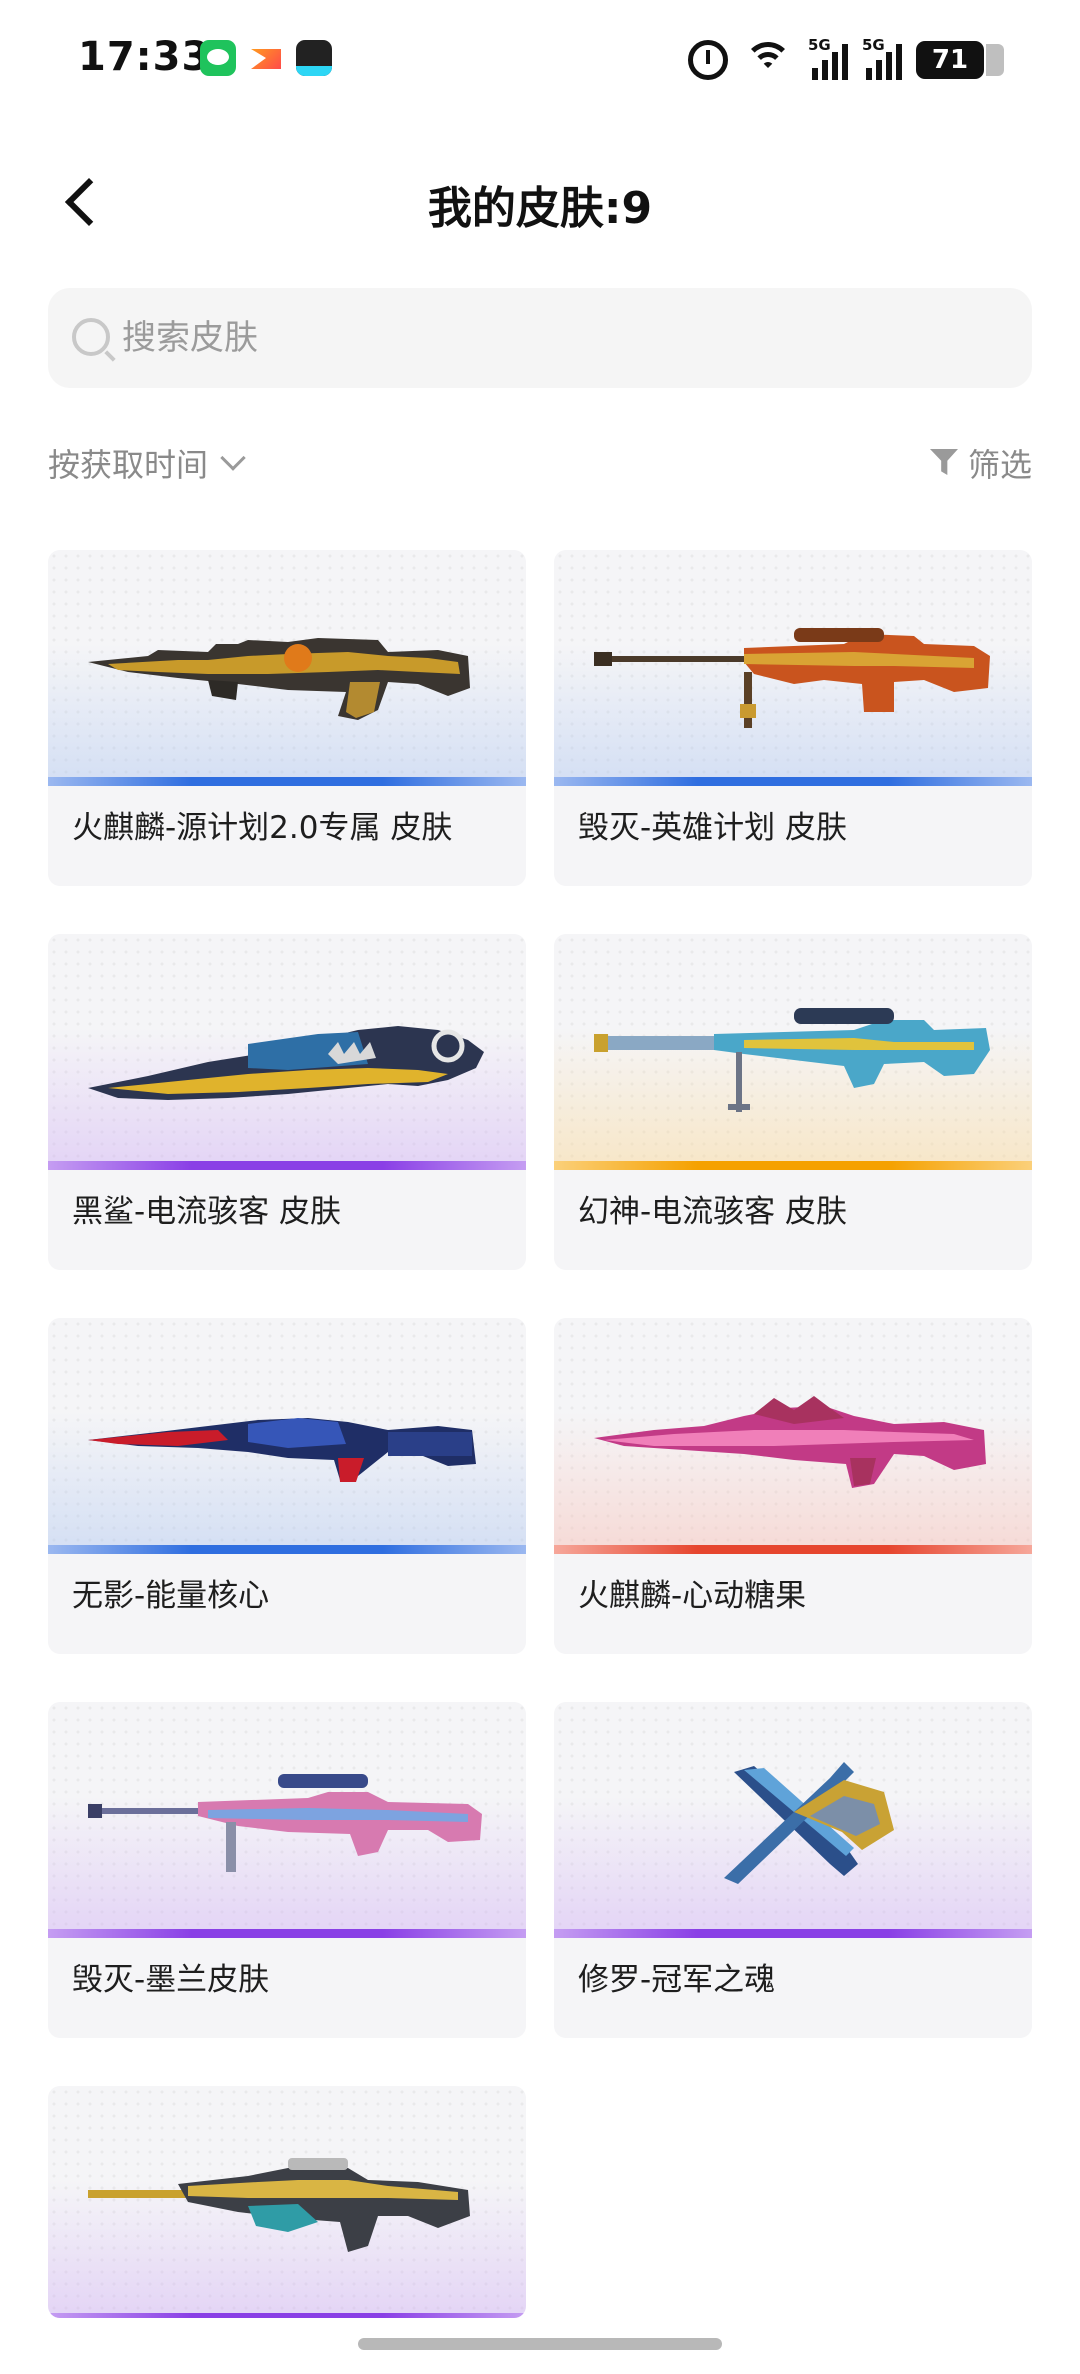 This screenshot has width=1080, height=2374. Describe the element at coordinates (945, 463) in the screenshot. I see `filter-icon` at that location.